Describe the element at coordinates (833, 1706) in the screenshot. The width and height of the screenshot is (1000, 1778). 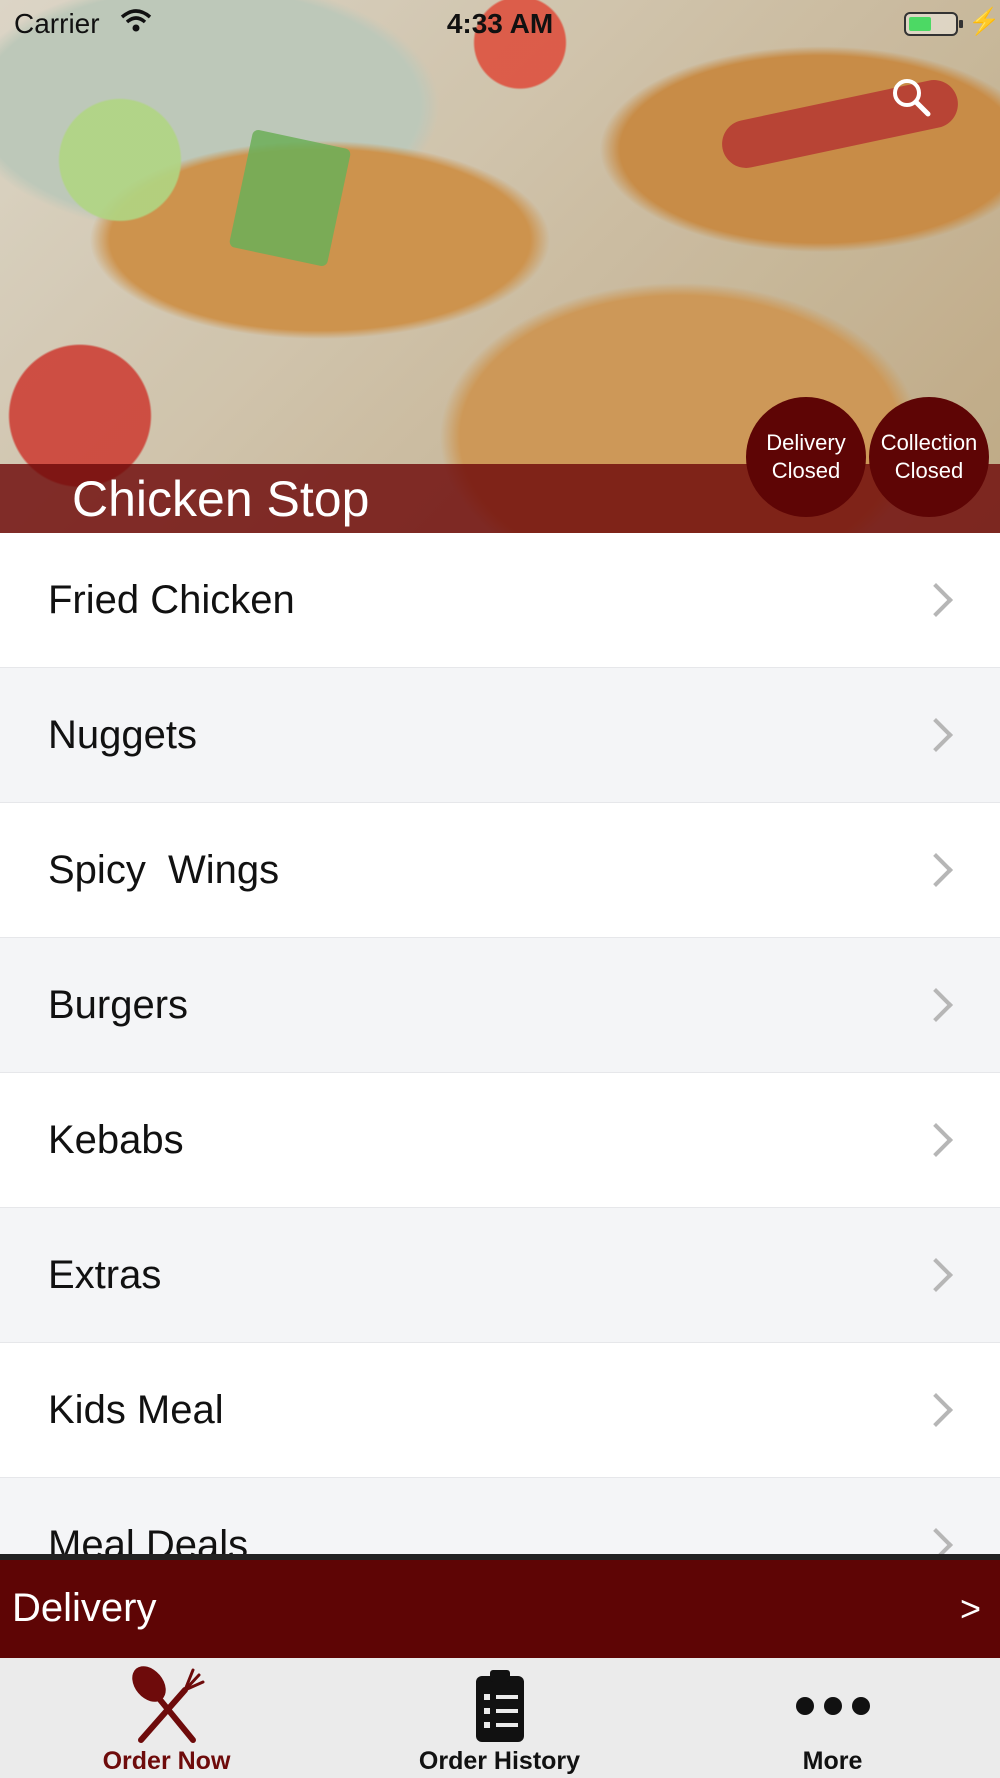
I see `more-dots-icon` at that location.